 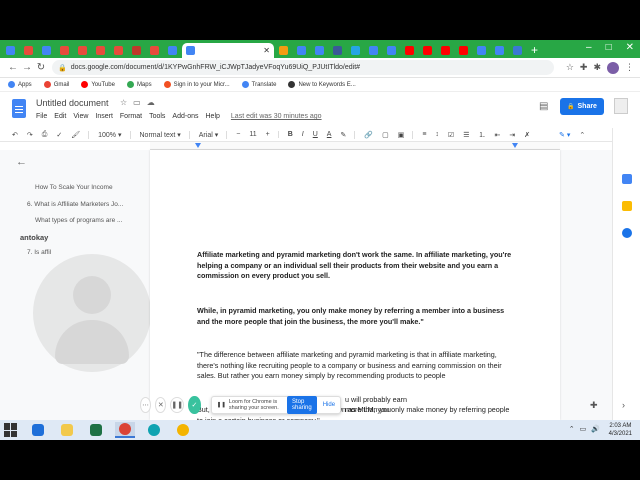 I want to click on minimize-button: –, so click(x=589, y=47).